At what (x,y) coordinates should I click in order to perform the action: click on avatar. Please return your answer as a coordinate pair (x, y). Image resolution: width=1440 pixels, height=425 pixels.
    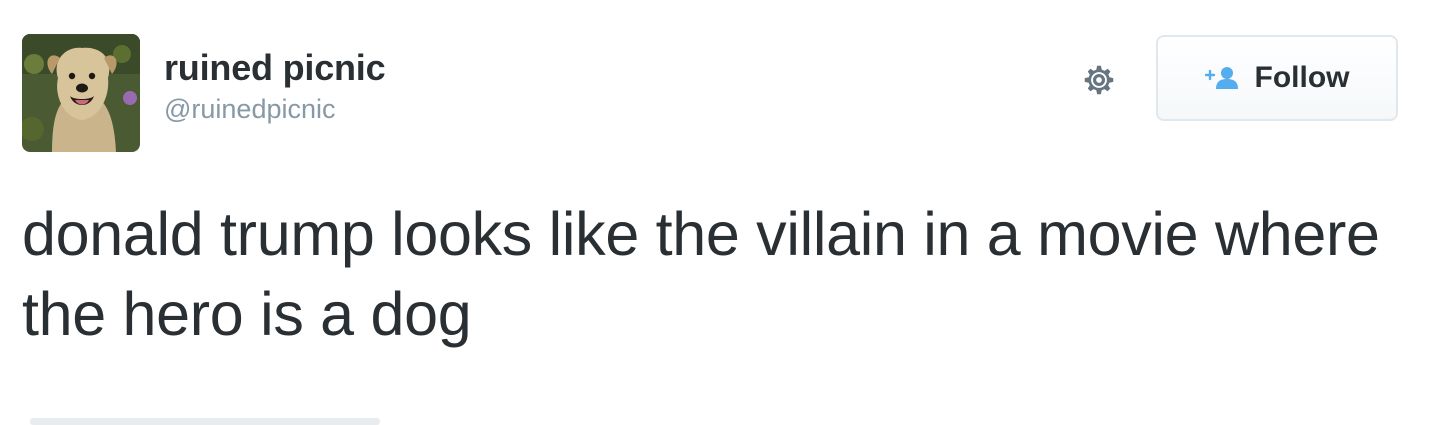
    Looking at the image, I should click on (81, 93).